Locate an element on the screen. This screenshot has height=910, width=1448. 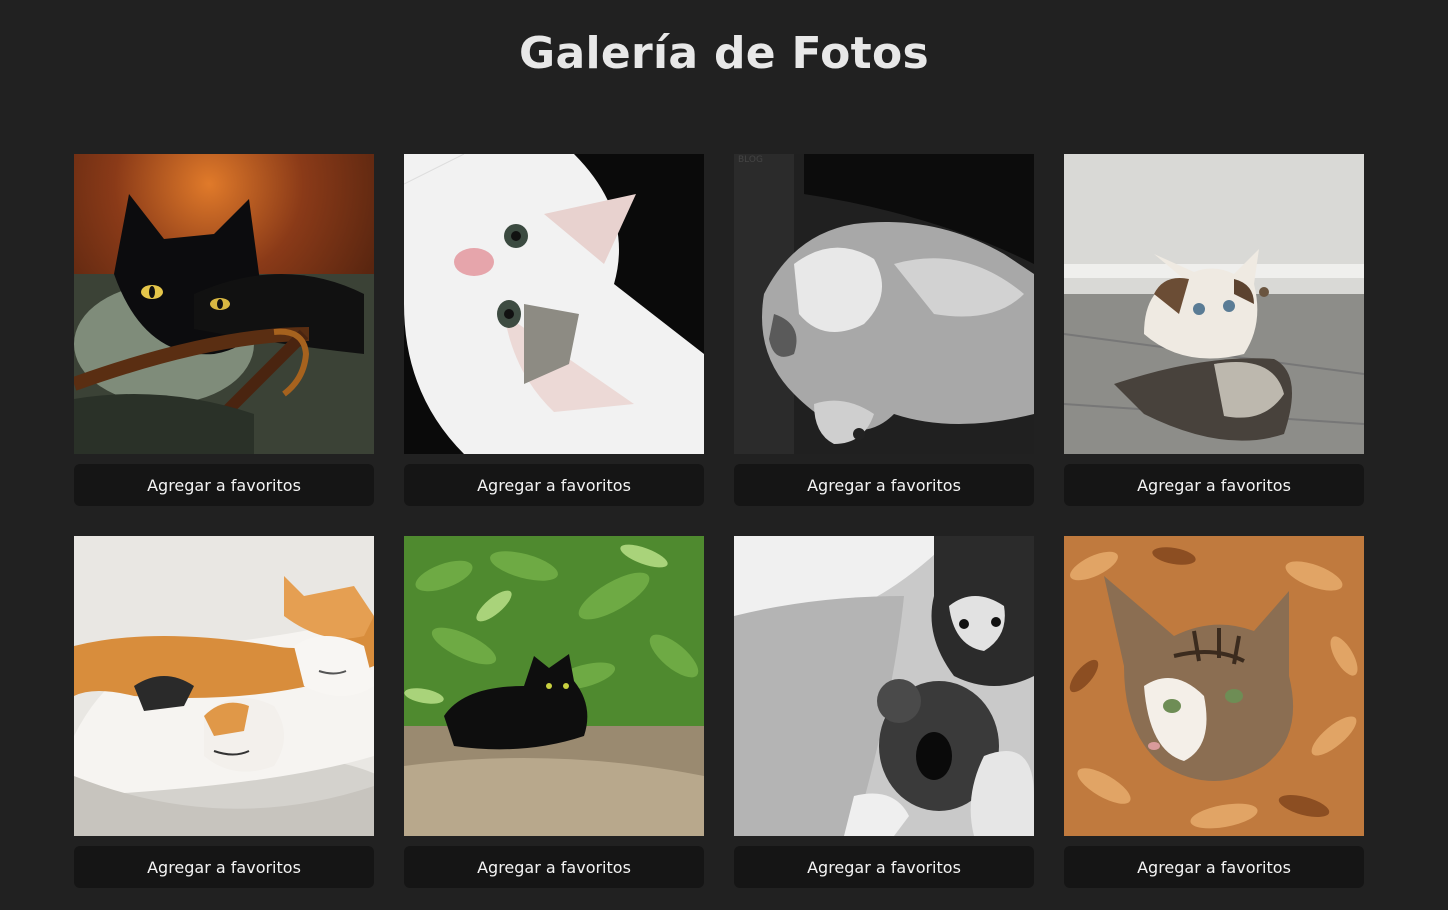
cat-photo-black-cat-plants is located at coordinates (554, 686).